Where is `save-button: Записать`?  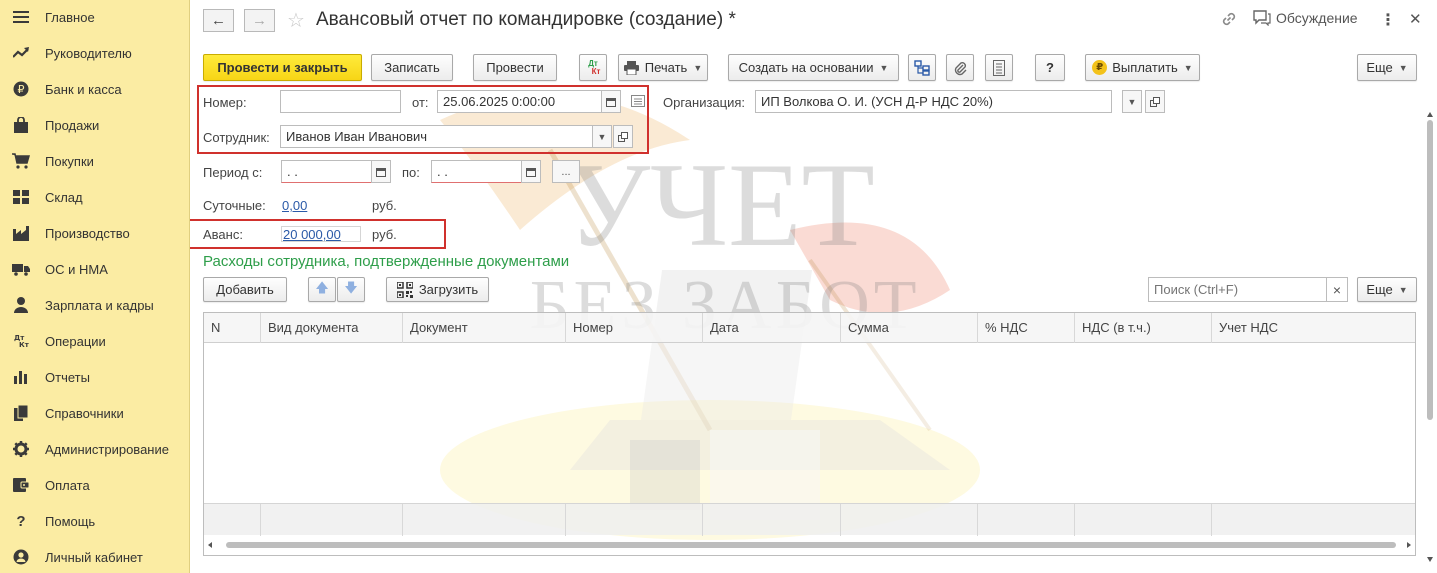
save-button: Записать is located at coordinates (412, 67).